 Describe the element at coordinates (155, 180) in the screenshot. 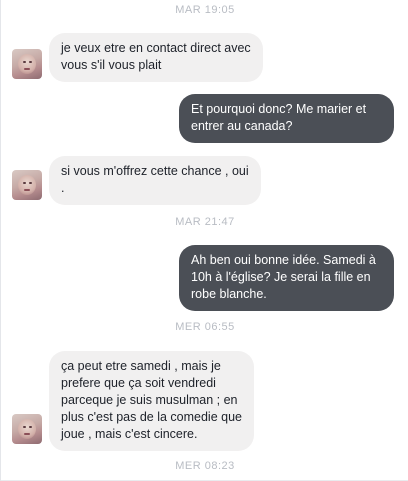

I see `incoming-message-bubble: si vous m'offrez cette chance , oui .` at that location.